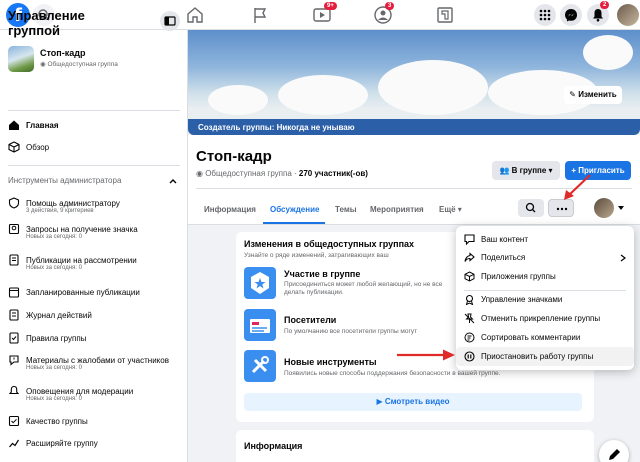 The height and width of the screenshot is (462, 640). I want to click on menu-item-share: Поделиться, so click(545, 257).